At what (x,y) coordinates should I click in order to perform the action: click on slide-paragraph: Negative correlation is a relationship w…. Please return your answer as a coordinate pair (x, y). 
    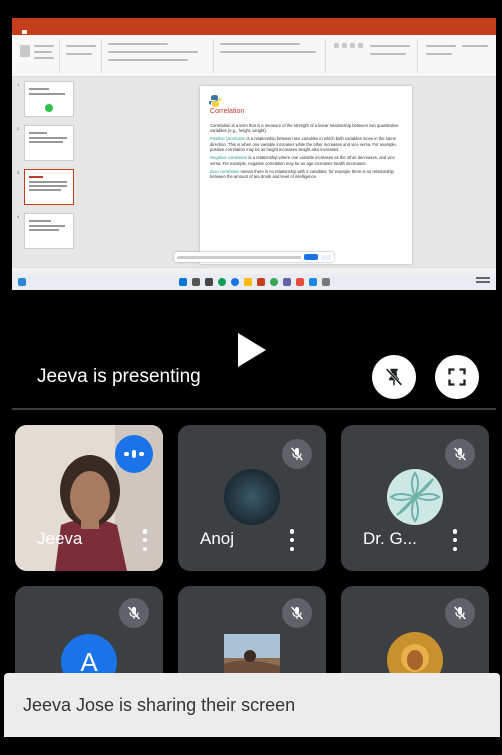
    Looking at the image, I should click on (302, 160).